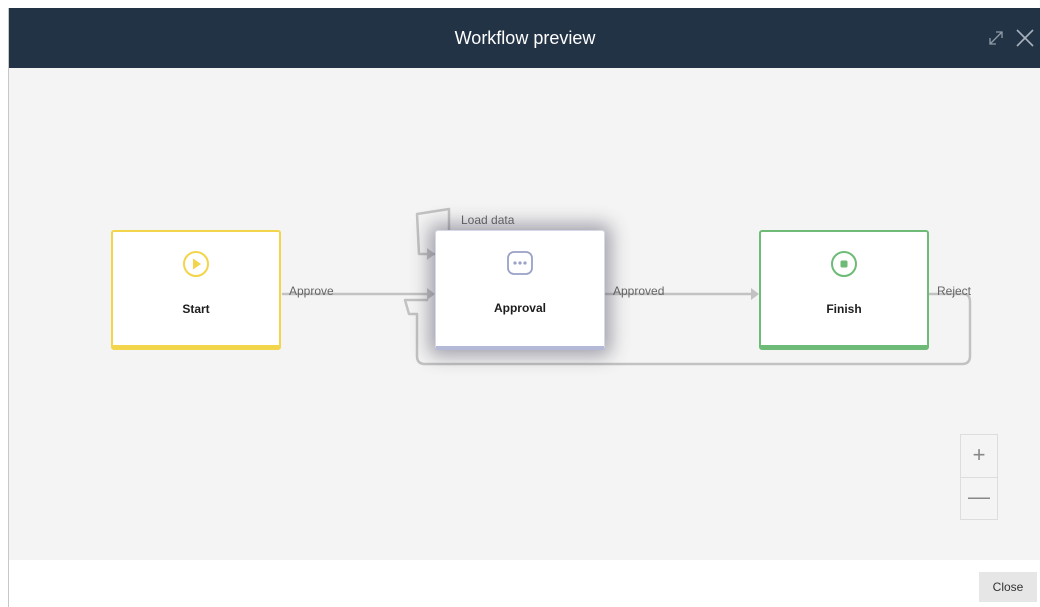  What do you see at coordinates (196, 264) in the screenshot?
I see `play-circle-icon` at bounding box center [196, 264].